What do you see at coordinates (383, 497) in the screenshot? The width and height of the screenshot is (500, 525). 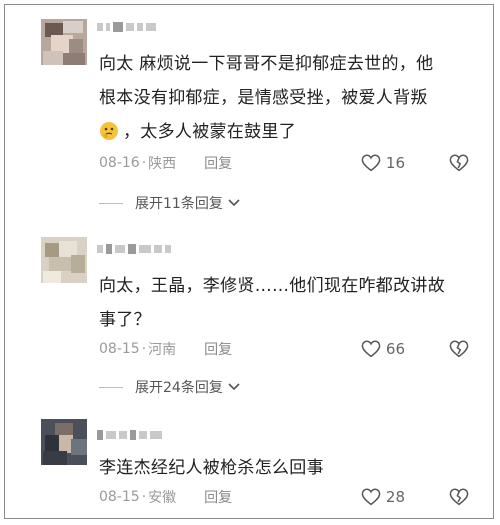 I see `like-button: 28` at bounding box center [383, 497].